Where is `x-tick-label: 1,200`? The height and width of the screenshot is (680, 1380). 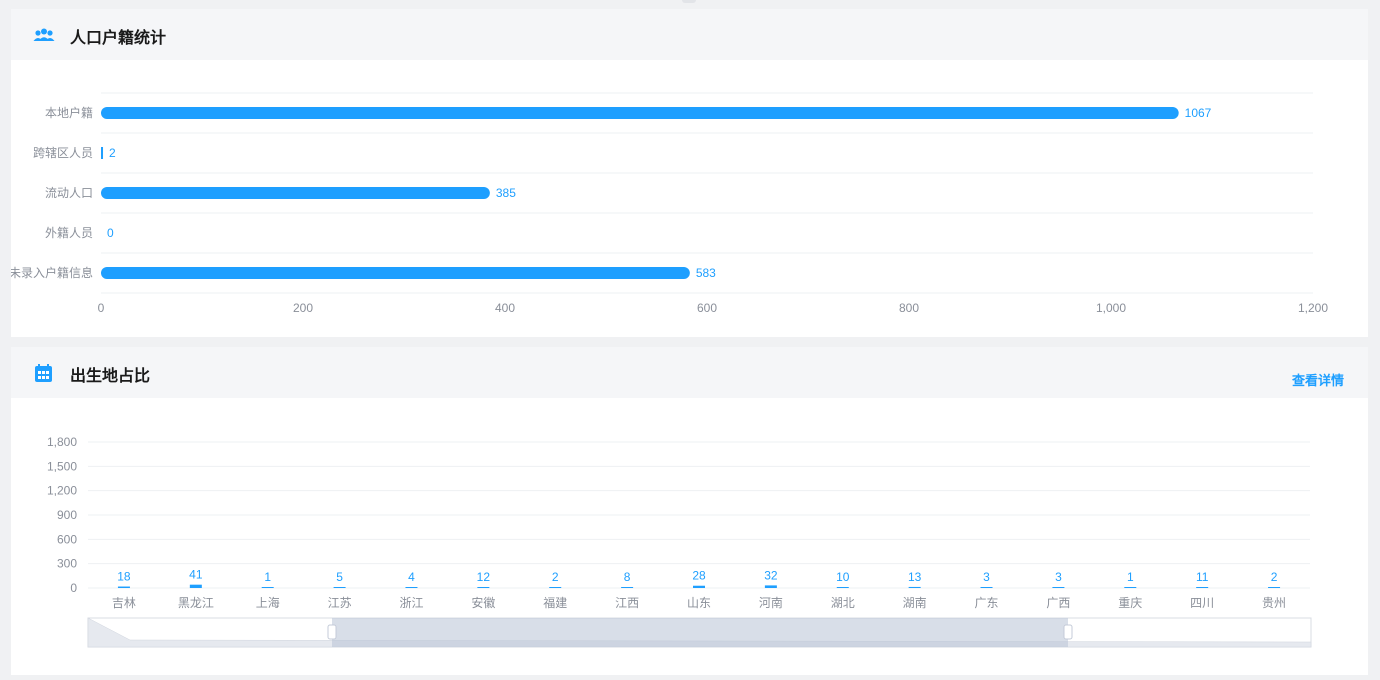 x-tick-label: 1,200 is located at coordinates (1313, 308).